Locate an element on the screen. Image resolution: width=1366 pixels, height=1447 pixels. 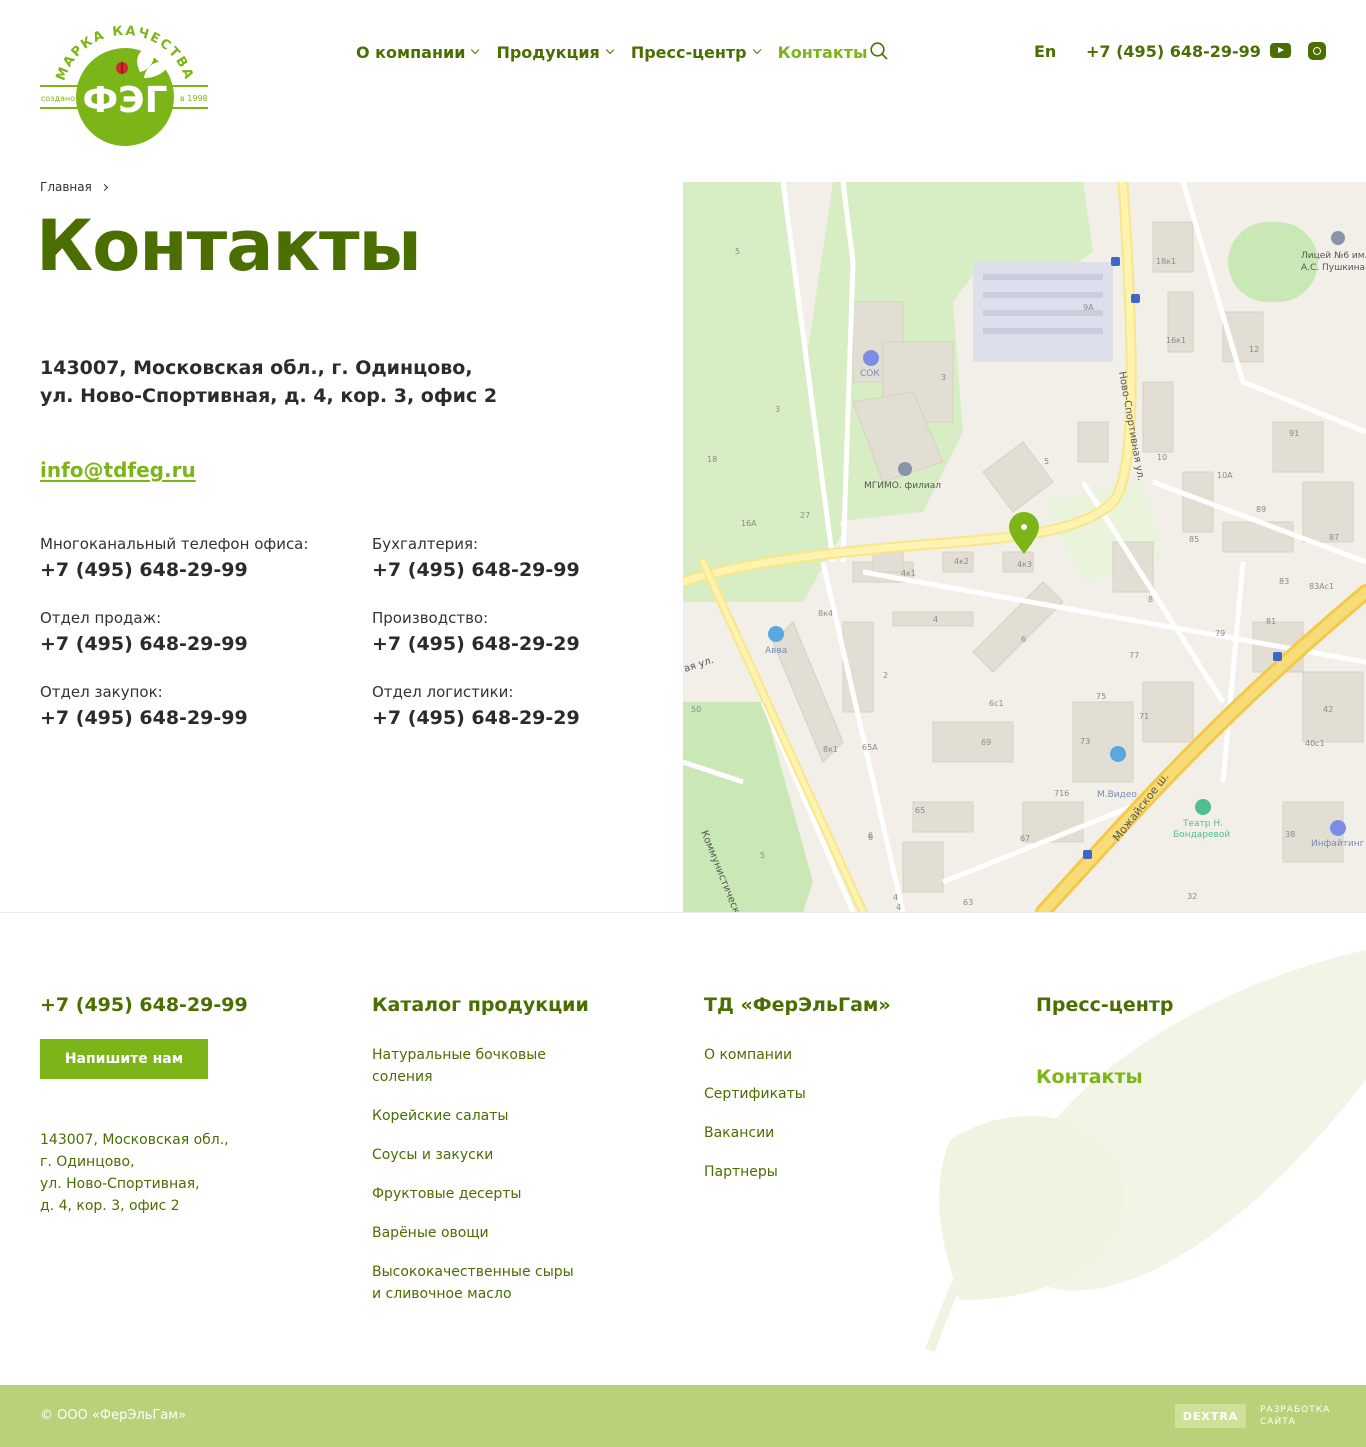
nav-item-label: Контакты is located at coordinates (822, 52).